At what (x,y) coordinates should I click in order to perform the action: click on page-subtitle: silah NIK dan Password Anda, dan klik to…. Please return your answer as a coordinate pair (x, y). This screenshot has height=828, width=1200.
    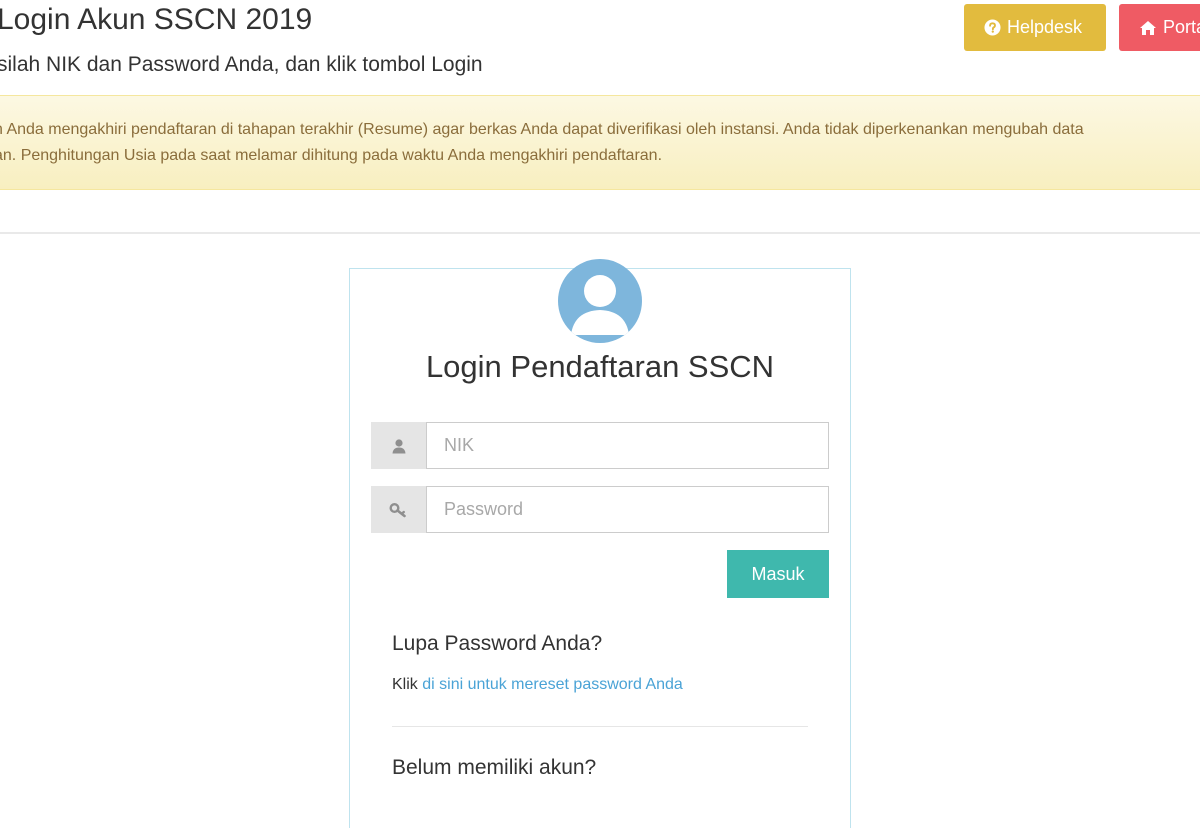
    Looking at the image, I should click on (241, 64).